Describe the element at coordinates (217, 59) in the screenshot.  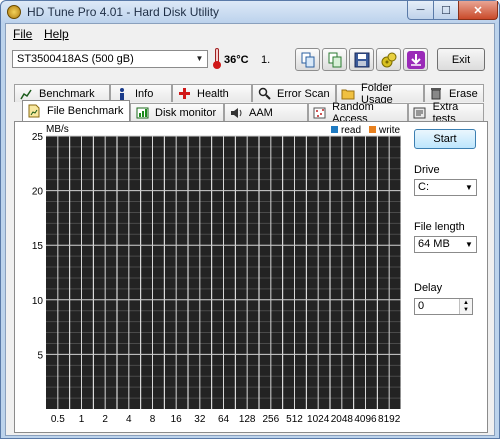
I see `thermometer-icon` at that location.